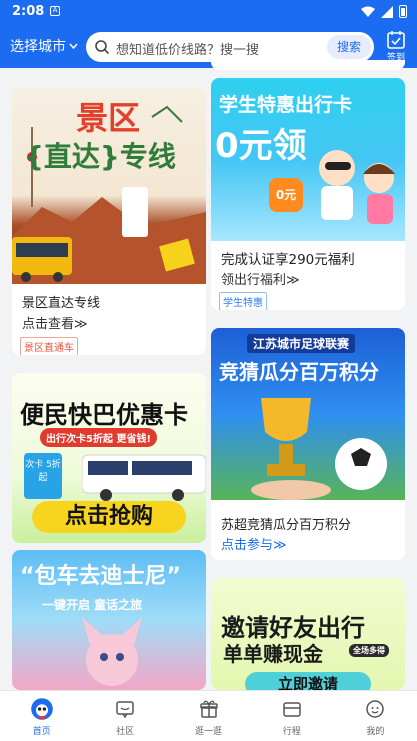 The width and height of the screenshot is (417, 741). What do you see at coordinates (308, 159) in the screenshot?
I see `student-banner: 学生特惠出行卡 0元领 0元` at bounding box center [308, 159].